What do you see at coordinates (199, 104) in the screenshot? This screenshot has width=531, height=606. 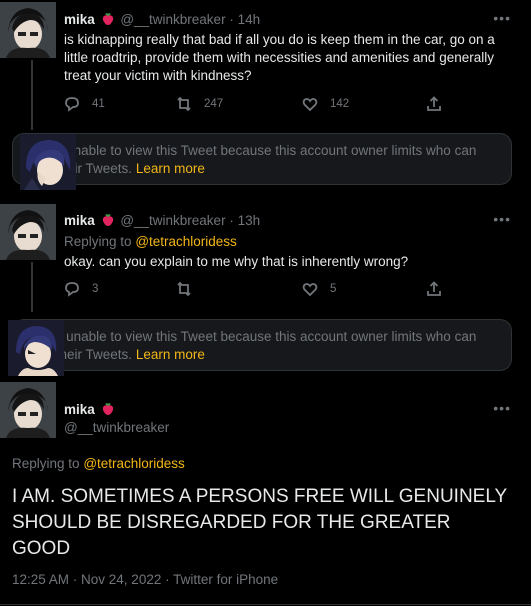 I see `retweet-button: 247` at bounding box center [199, 104].